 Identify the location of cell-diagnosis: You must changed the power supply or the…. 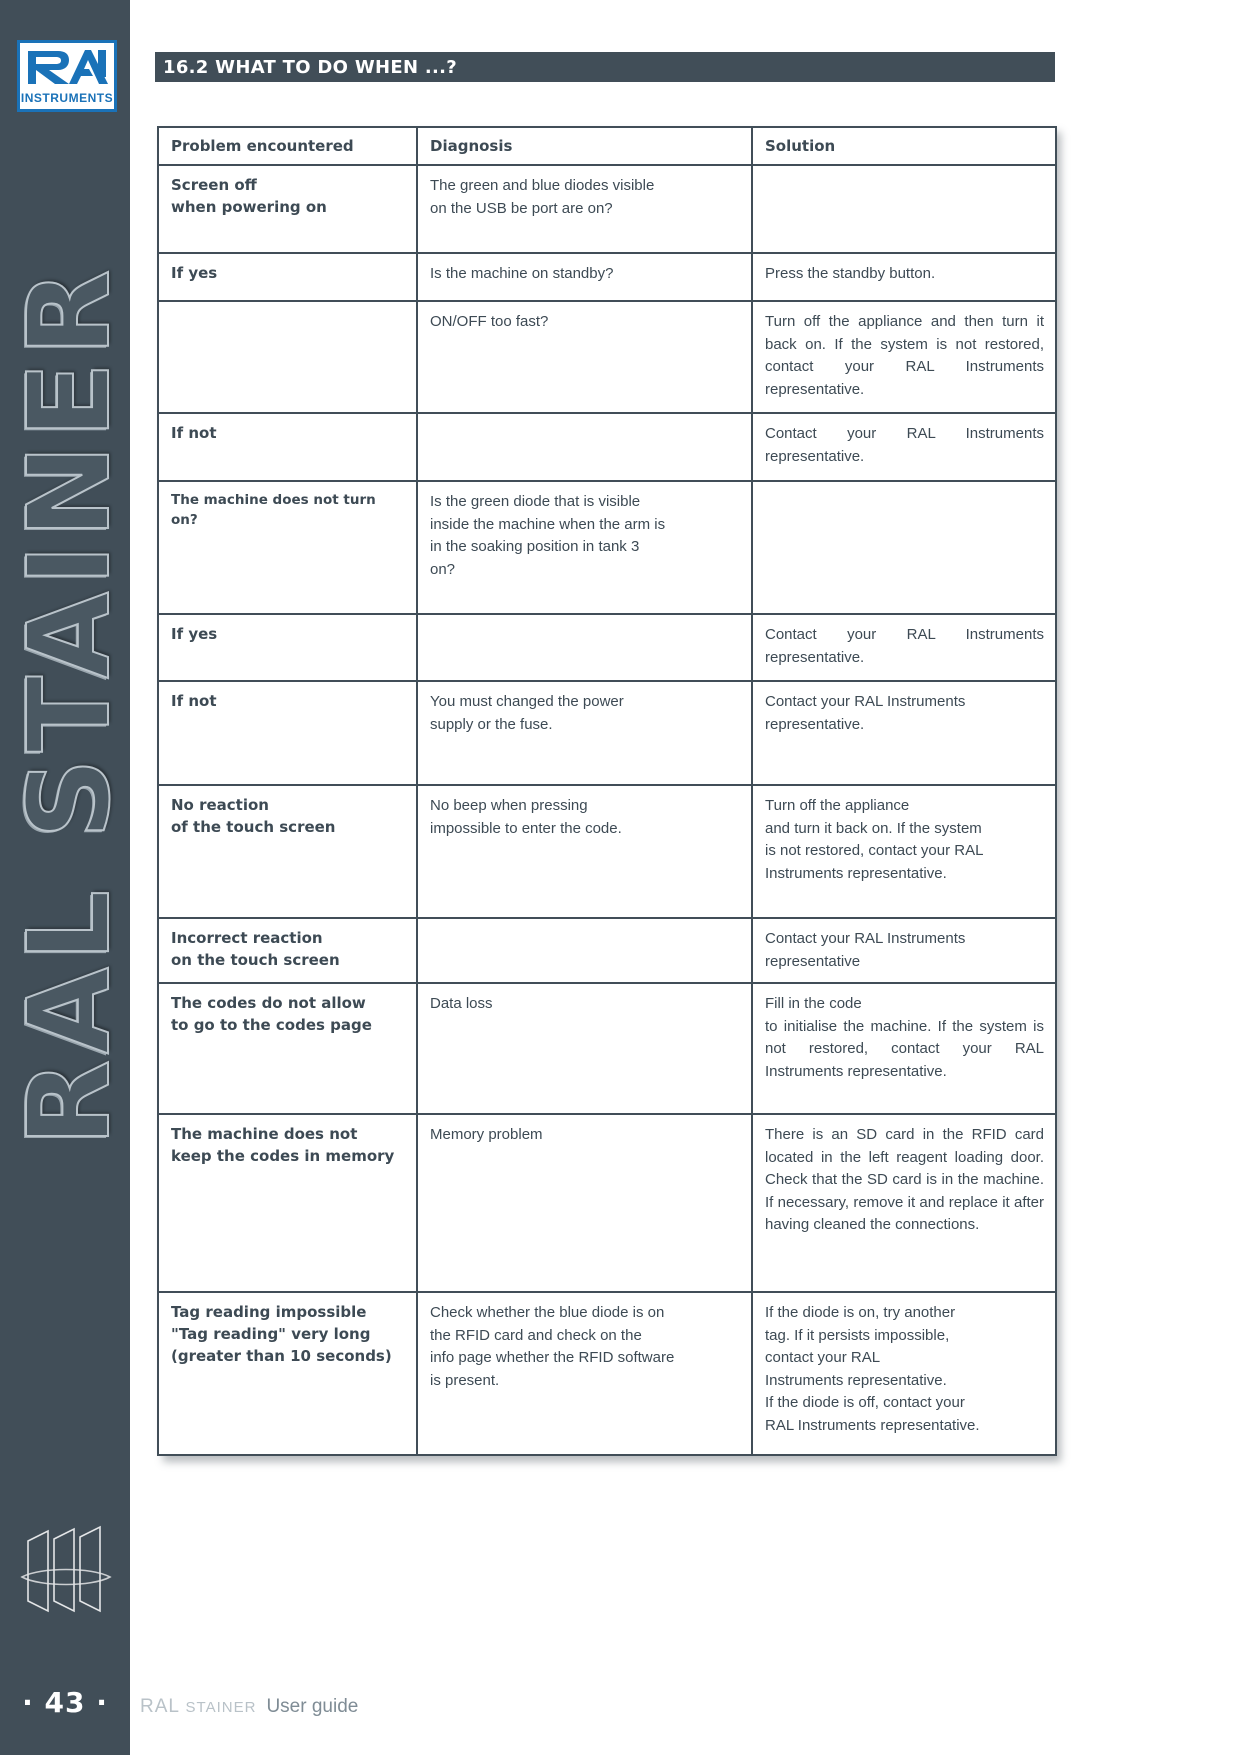
(584, 733).